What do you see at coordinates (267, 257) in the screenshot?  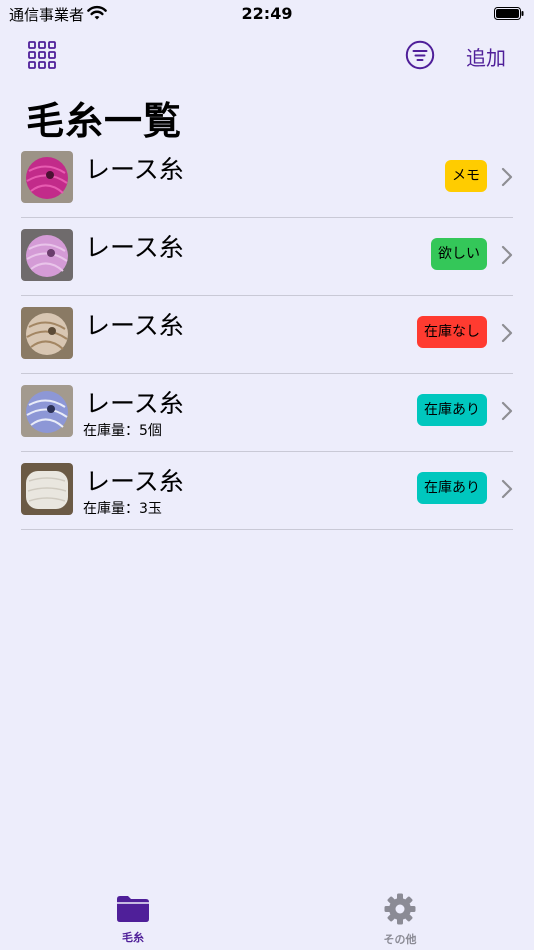 I see `yarn-row: レース糸 欲しい` at bounding box center [267, 257].